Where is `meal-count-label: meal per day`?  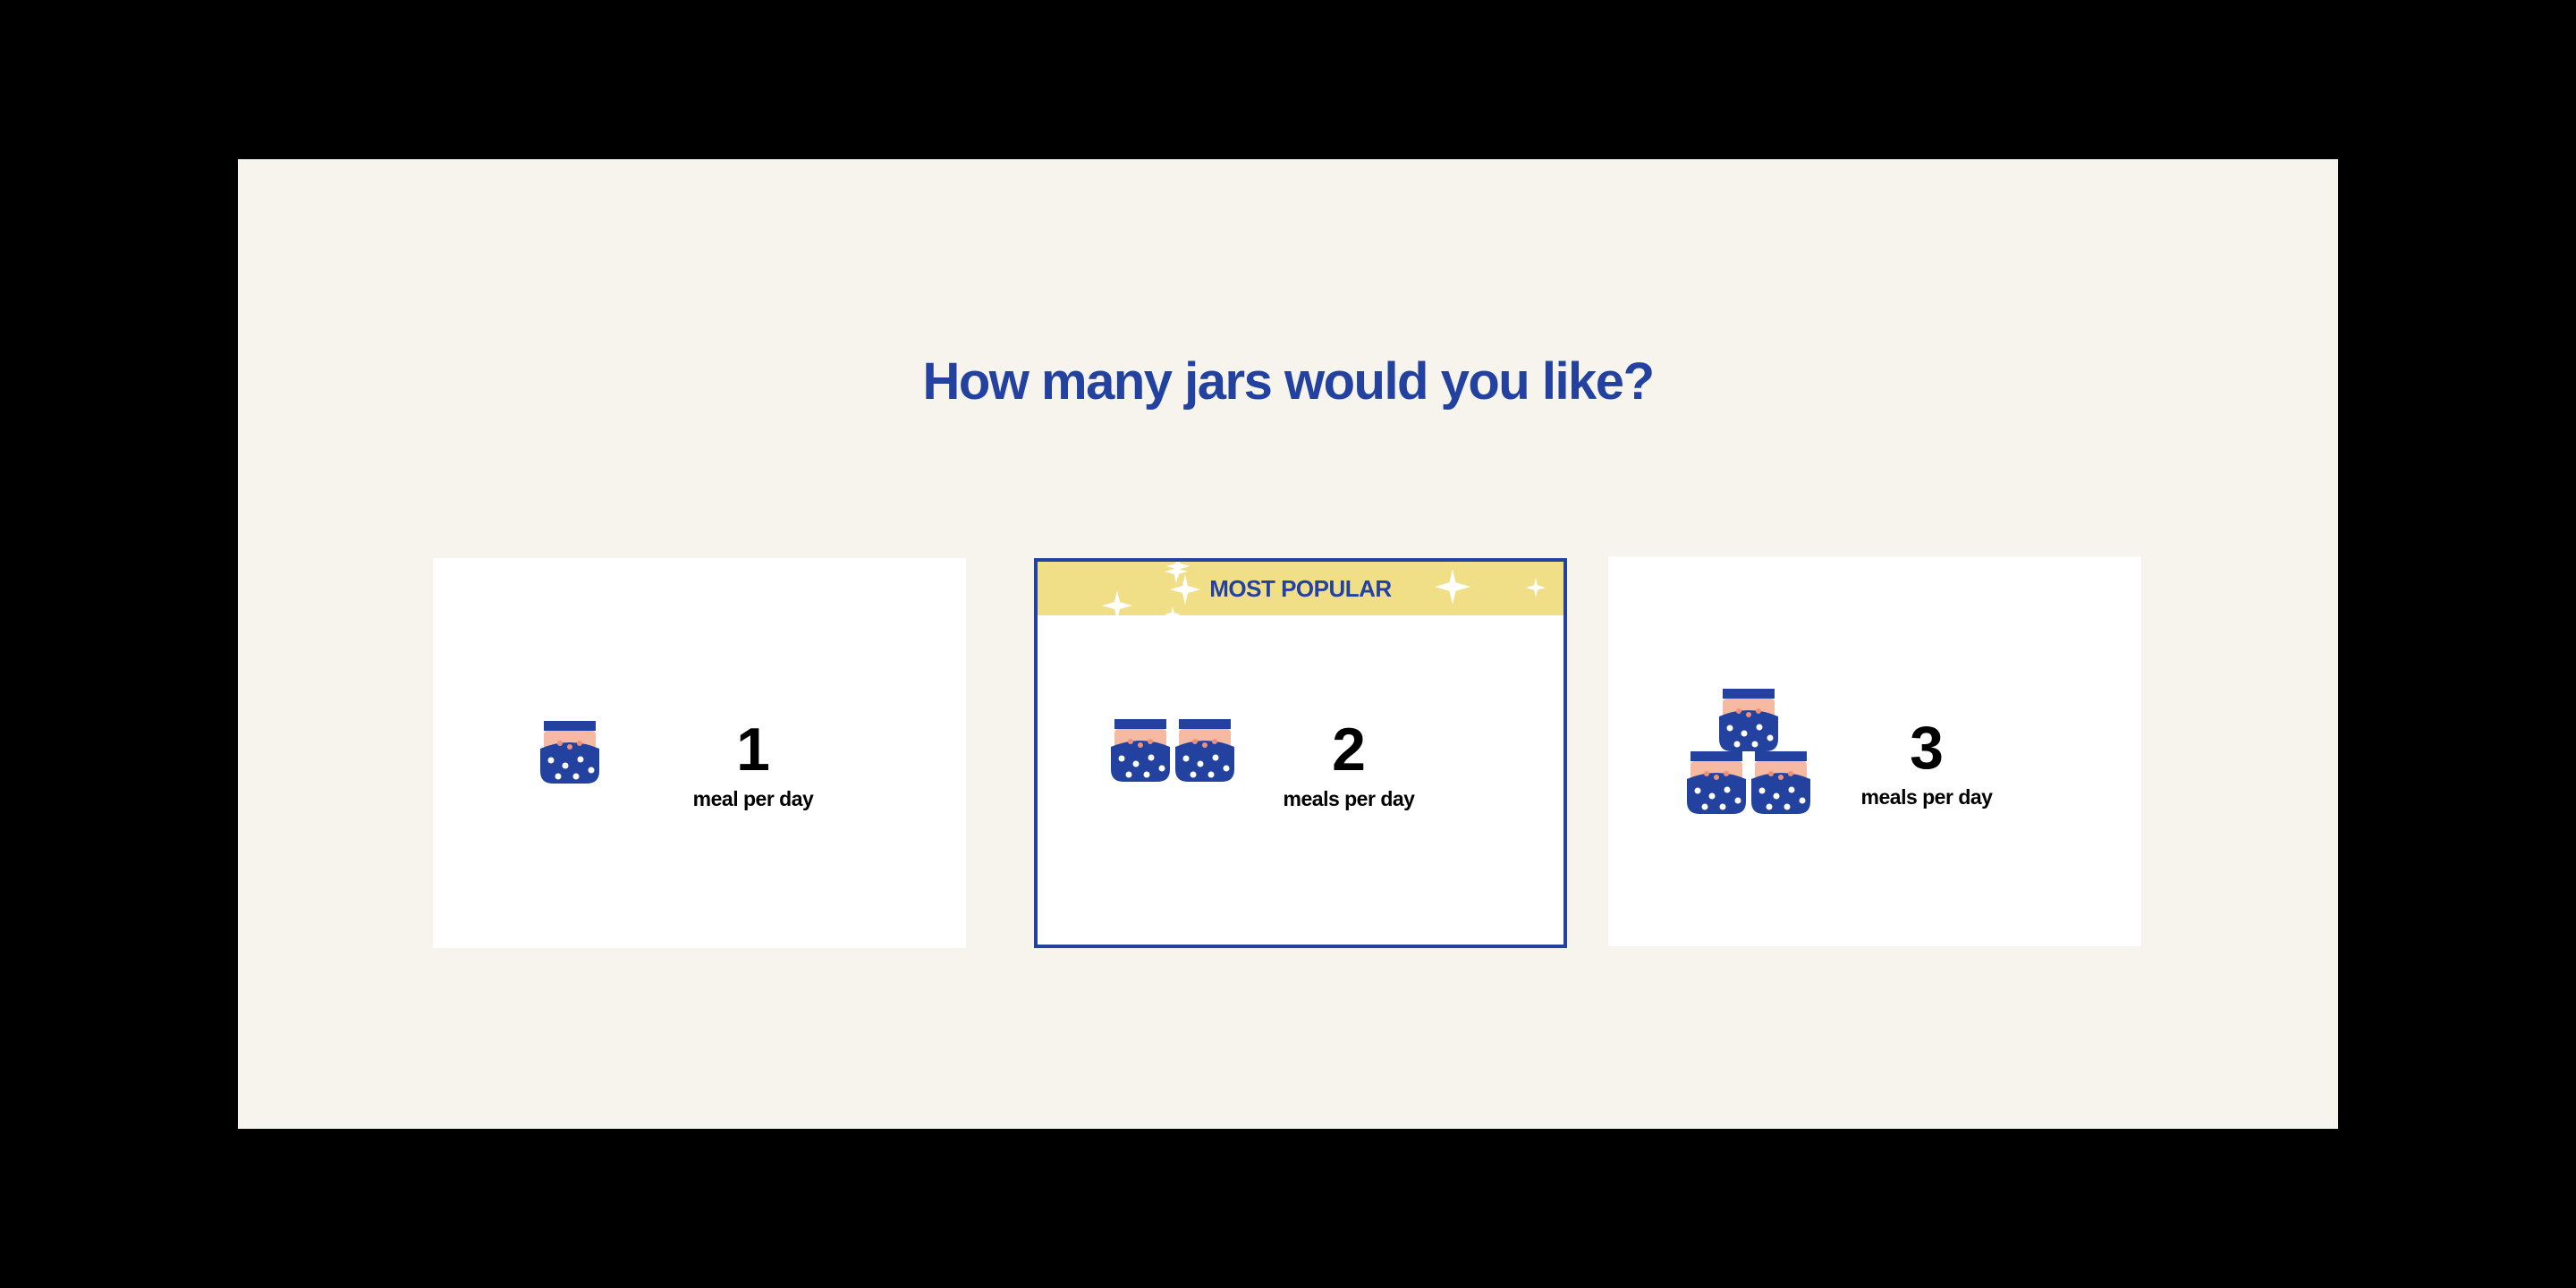 meal-count-label: meal per day is located at coordinates (753, 798).